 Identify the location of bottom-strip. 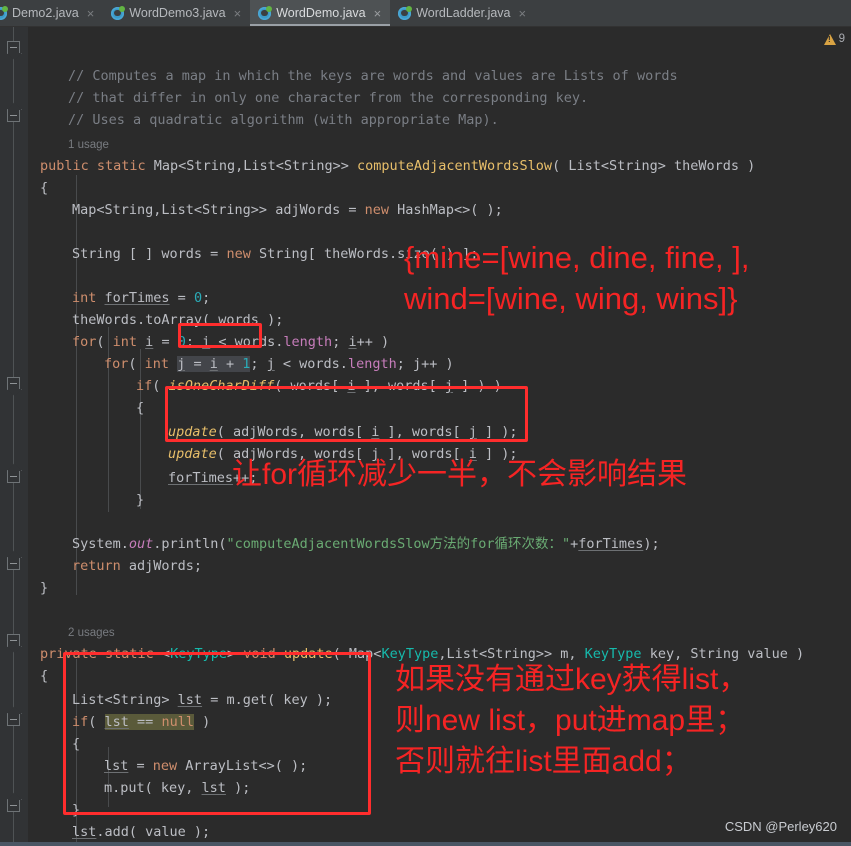
(425, 844).